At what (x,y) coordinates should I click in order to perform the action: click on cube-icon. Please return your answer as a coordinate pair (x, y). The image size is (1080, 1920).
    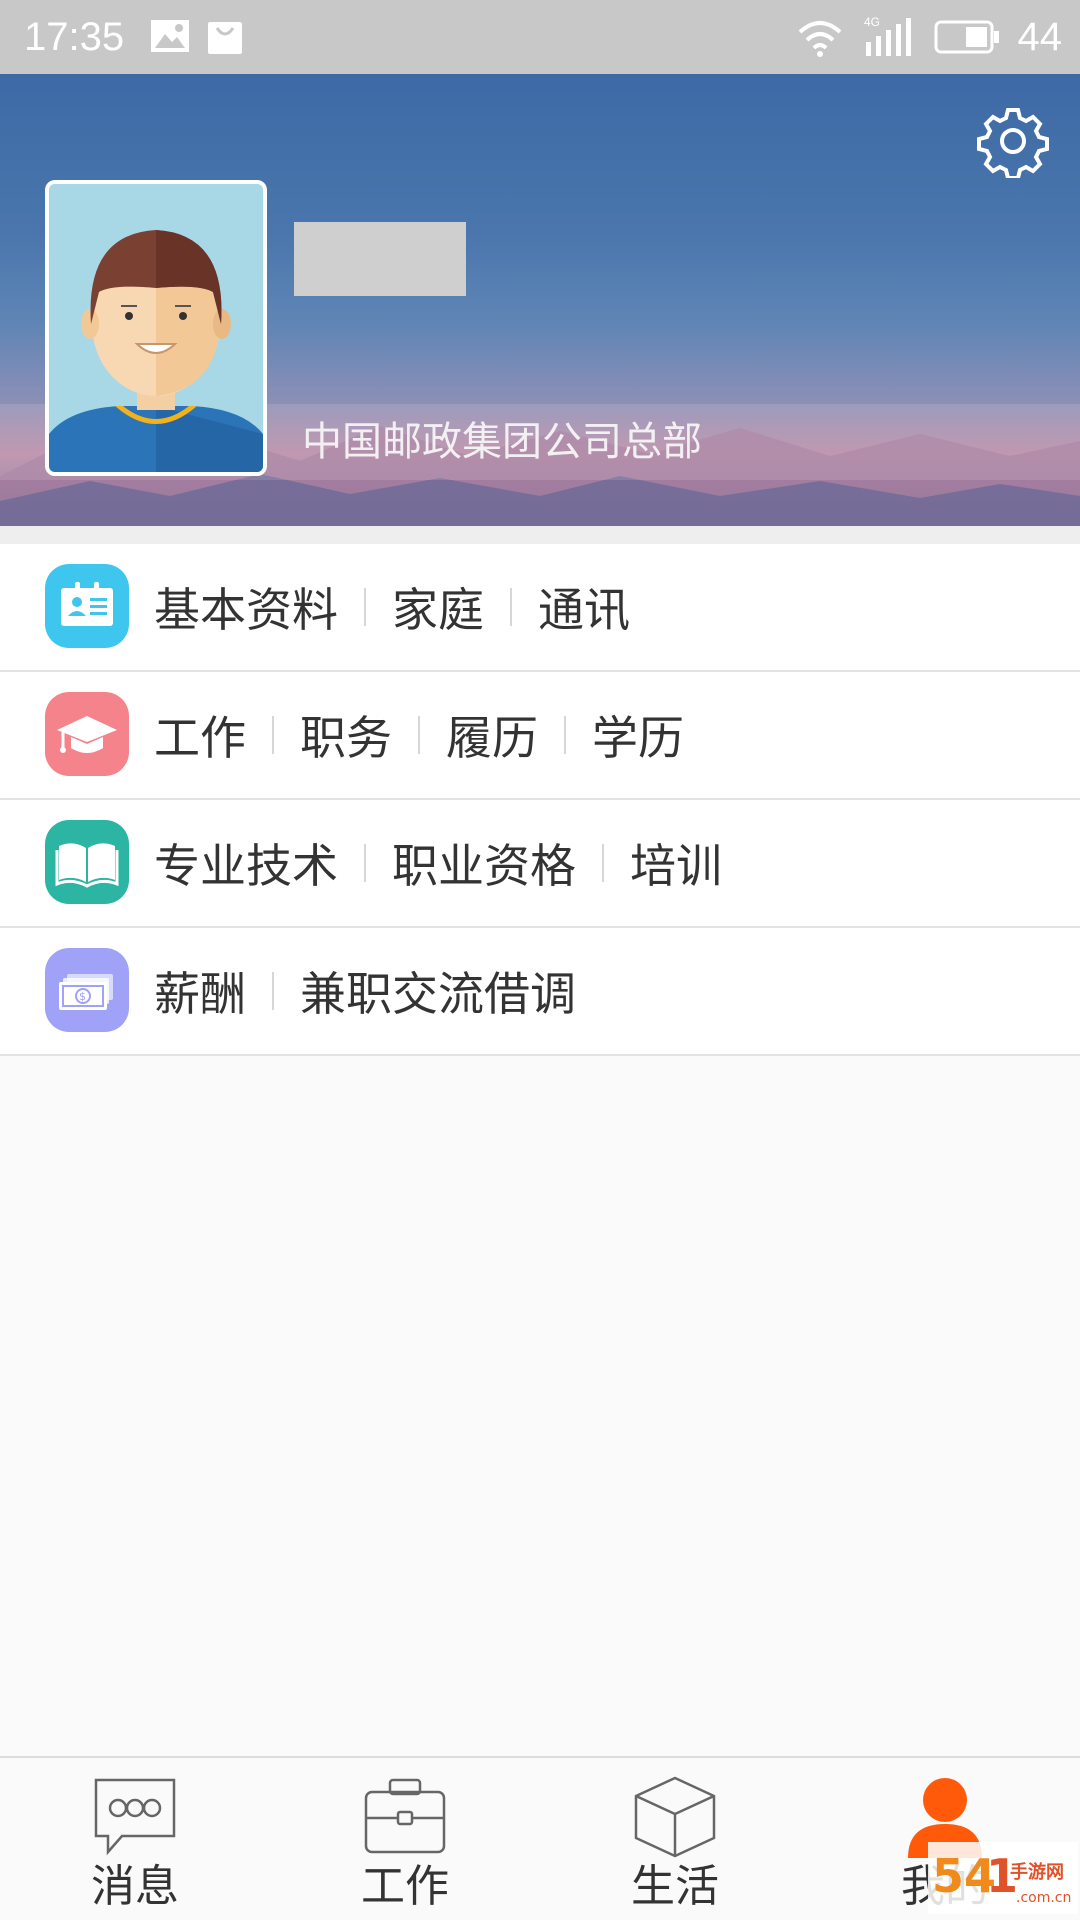
    Looking at the image, I should click on (675, 1817).